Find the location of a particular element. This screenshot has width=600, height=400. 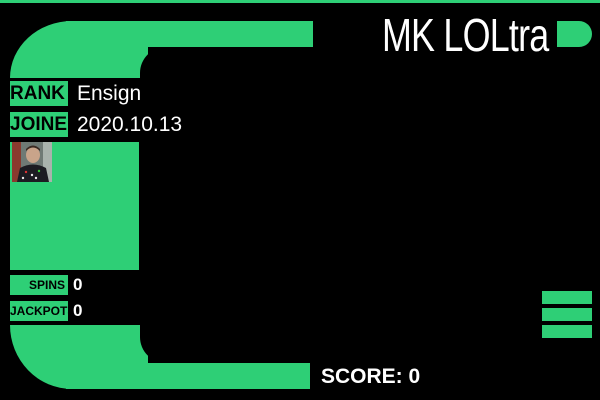

menu-bar-bottom is located at coordinates (567, 331).